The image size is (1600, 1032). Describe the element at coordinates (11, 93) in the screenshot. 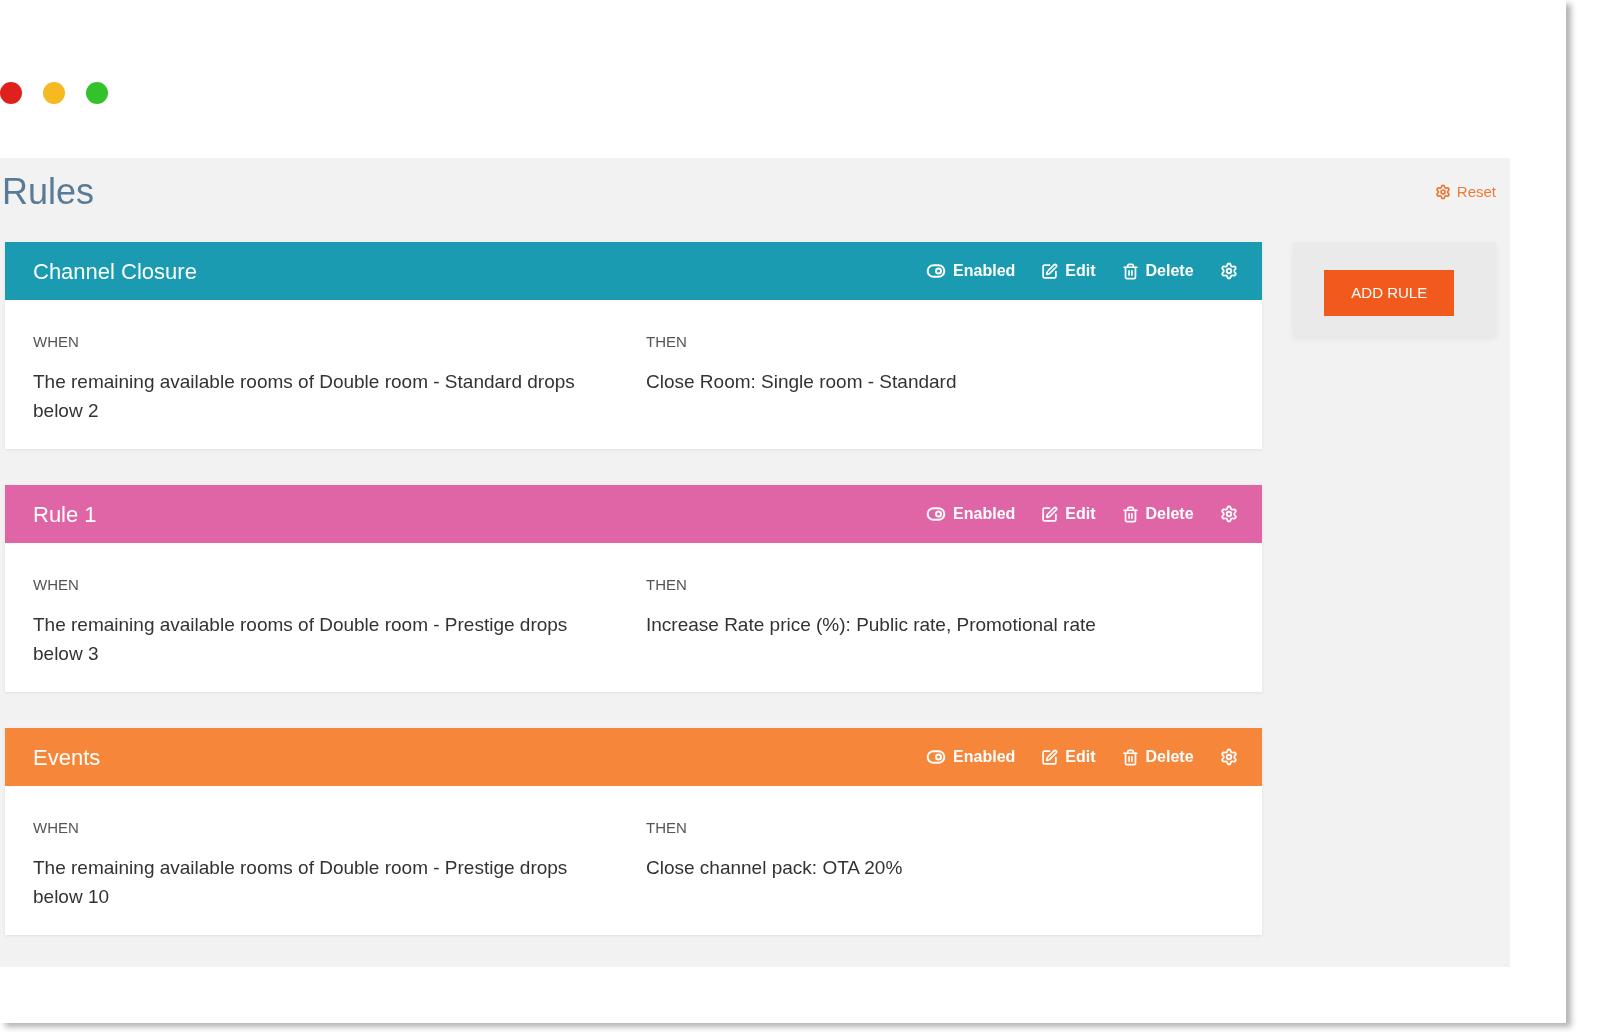

I see `close-icon` at that location.